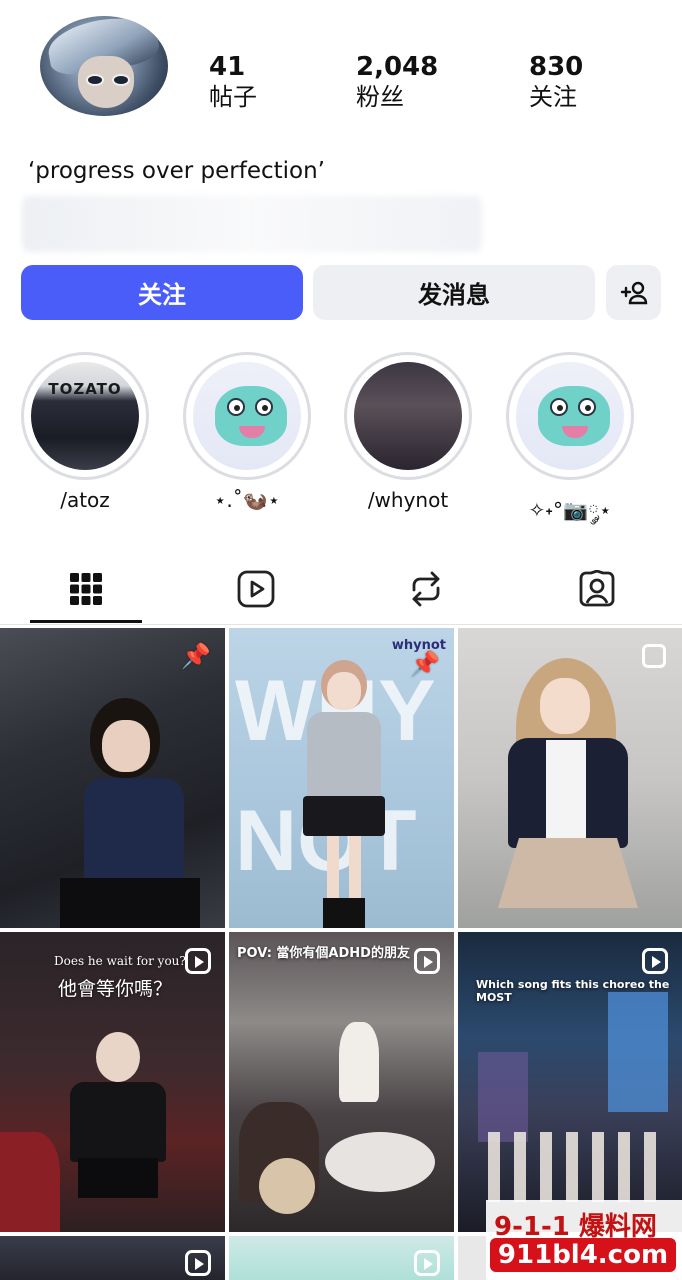 This screenshot has width=682, height=1280. I want to click on post-tile: 📌, so click(112, 778).